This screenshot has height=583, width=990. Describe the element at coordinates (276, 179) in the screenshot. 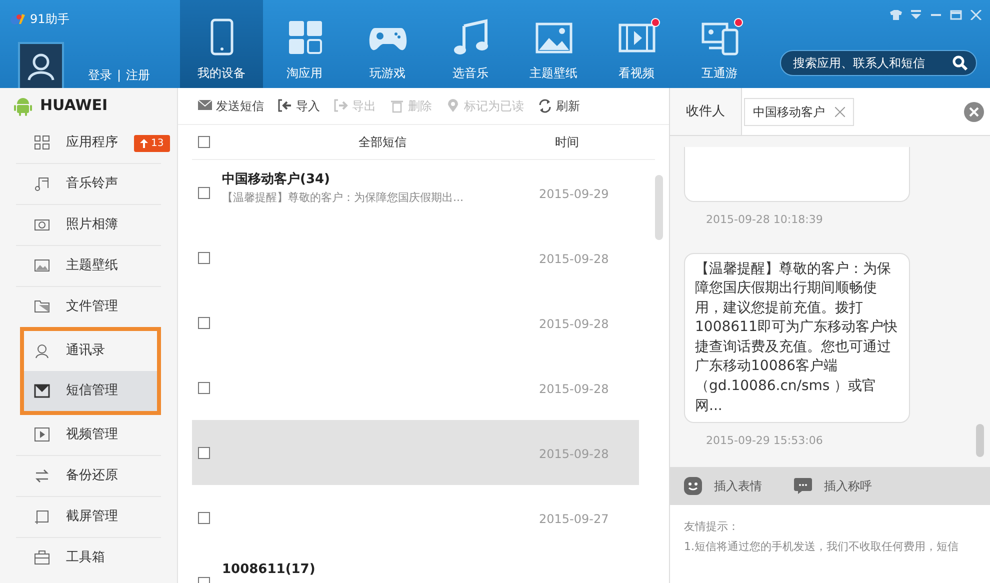

I see `sender-name: 中国移动客户(34)` at that location.